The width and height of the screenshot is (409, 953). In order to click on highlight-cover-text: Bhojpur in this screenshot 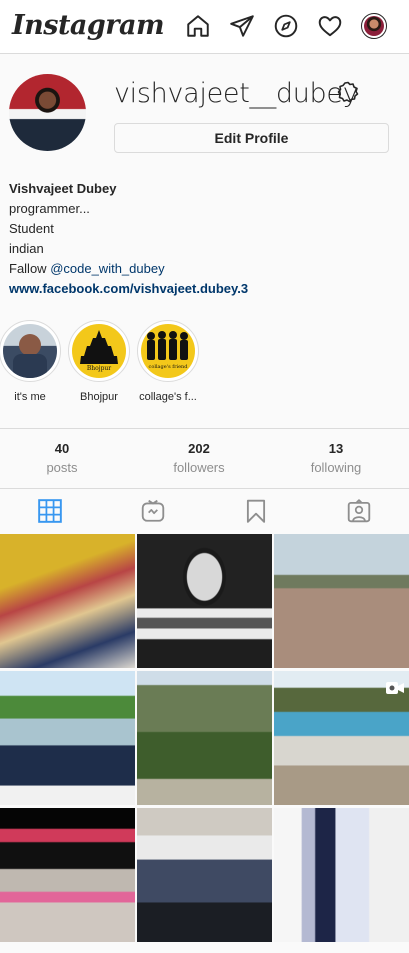, I will do `click(99, 368)`.